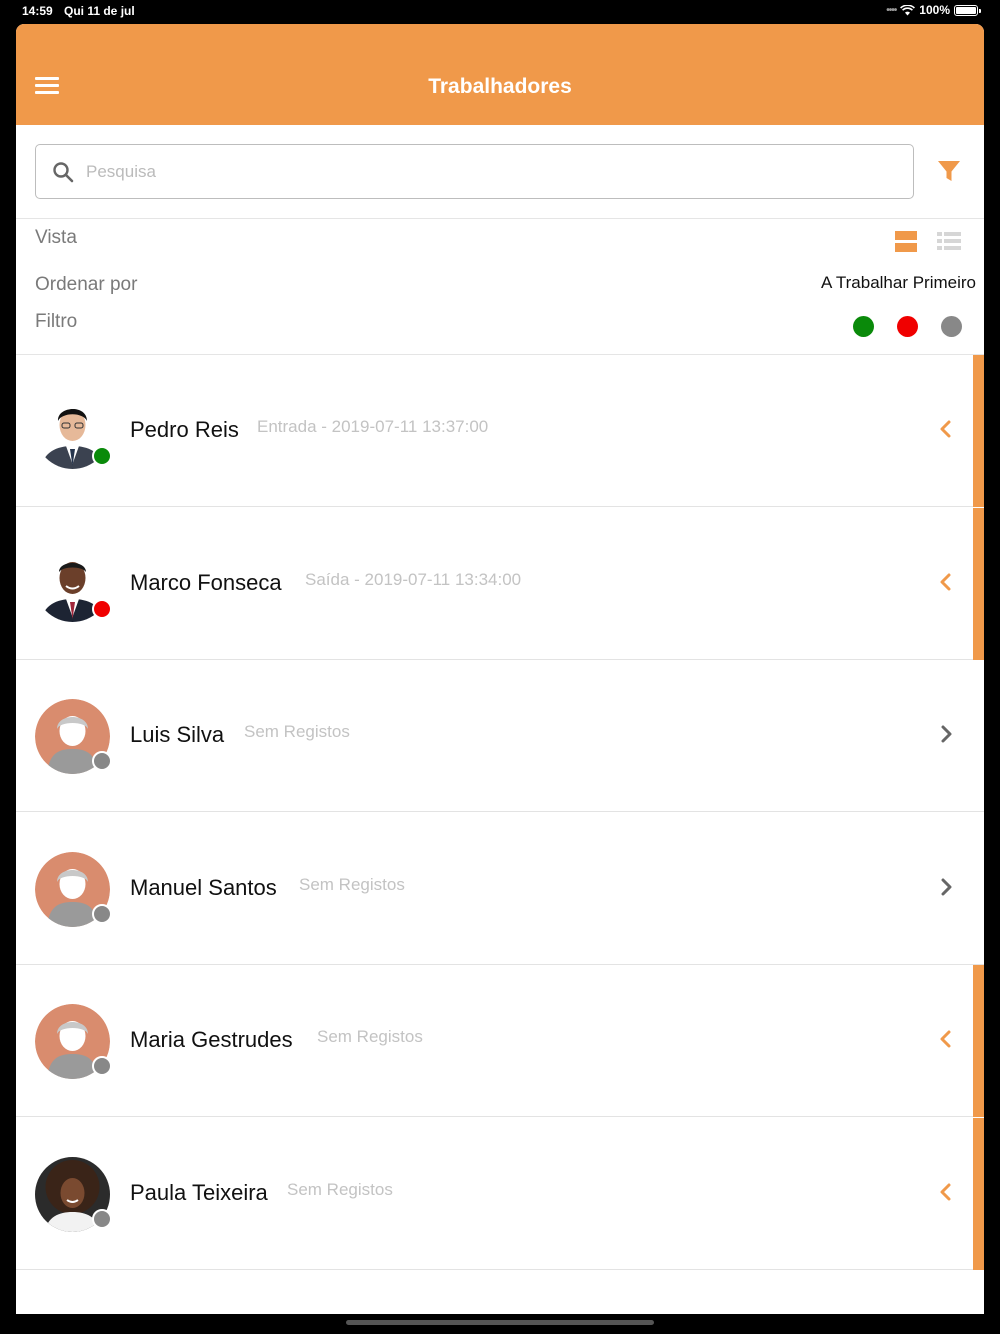 Image resolution: width=1000 pixels, height=1334 pixels. Describe the element at coordinates (86, 284) in the screenshot. I see `sort-label: Ordenar por` at that location.